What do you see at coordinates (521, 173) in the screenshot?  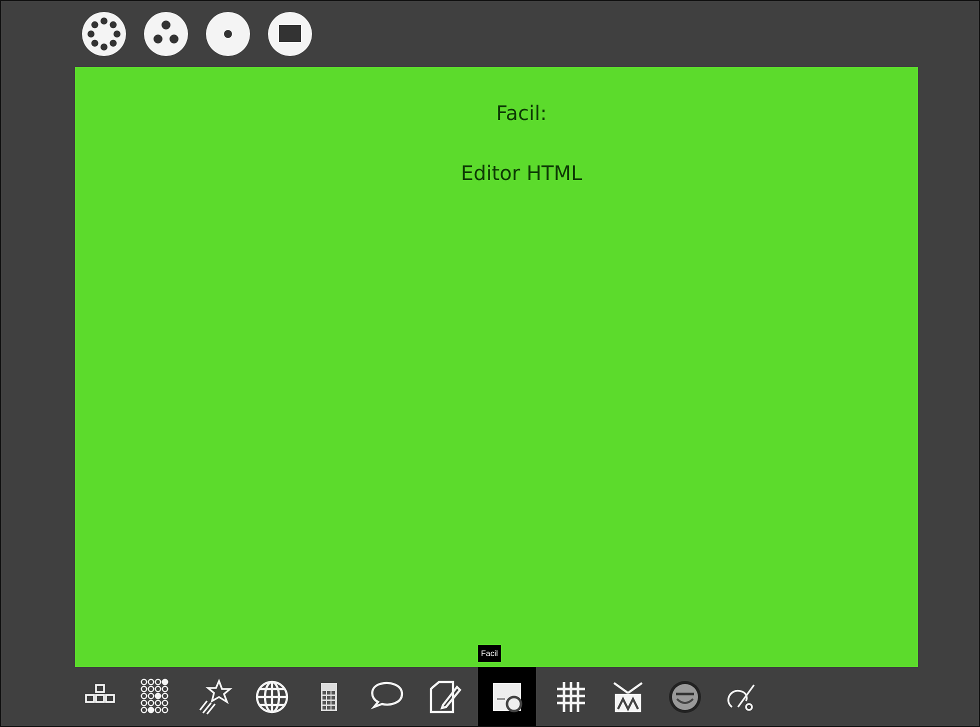 I see `activity-description: Editor HTML` at bounding box center [521, 173].